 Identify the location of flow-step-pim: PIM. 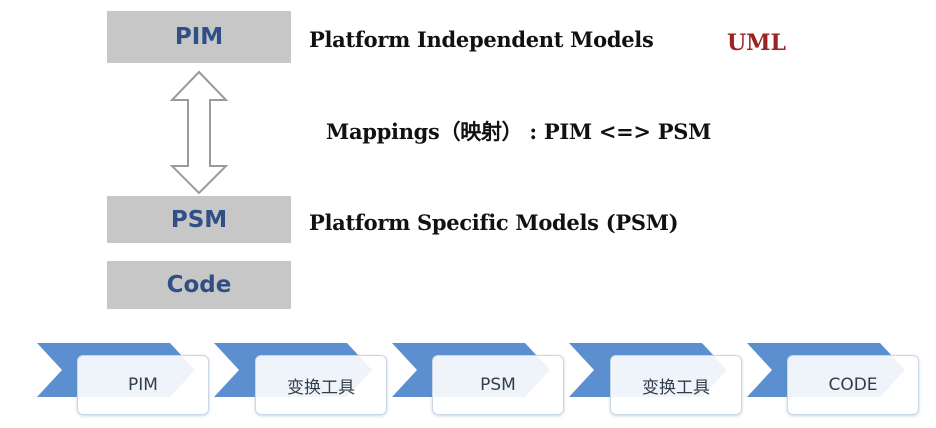
(143, 385).